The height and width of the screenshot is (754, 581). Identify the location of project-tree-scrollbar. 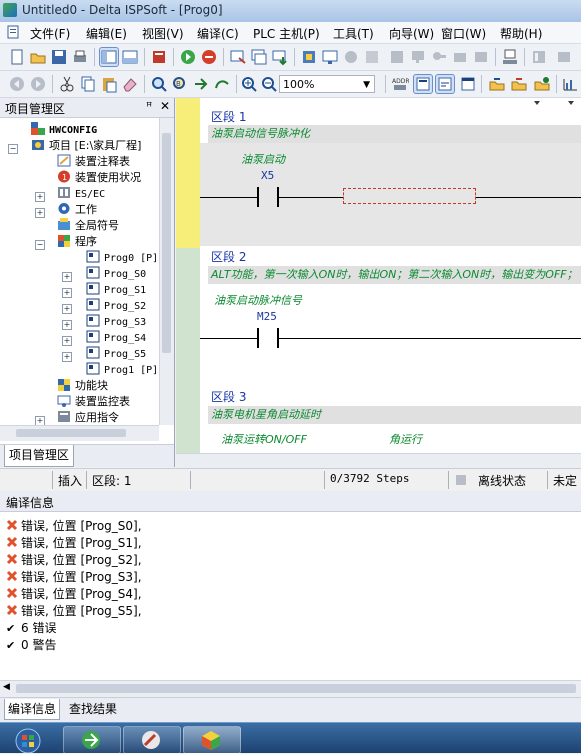
(166, 271).